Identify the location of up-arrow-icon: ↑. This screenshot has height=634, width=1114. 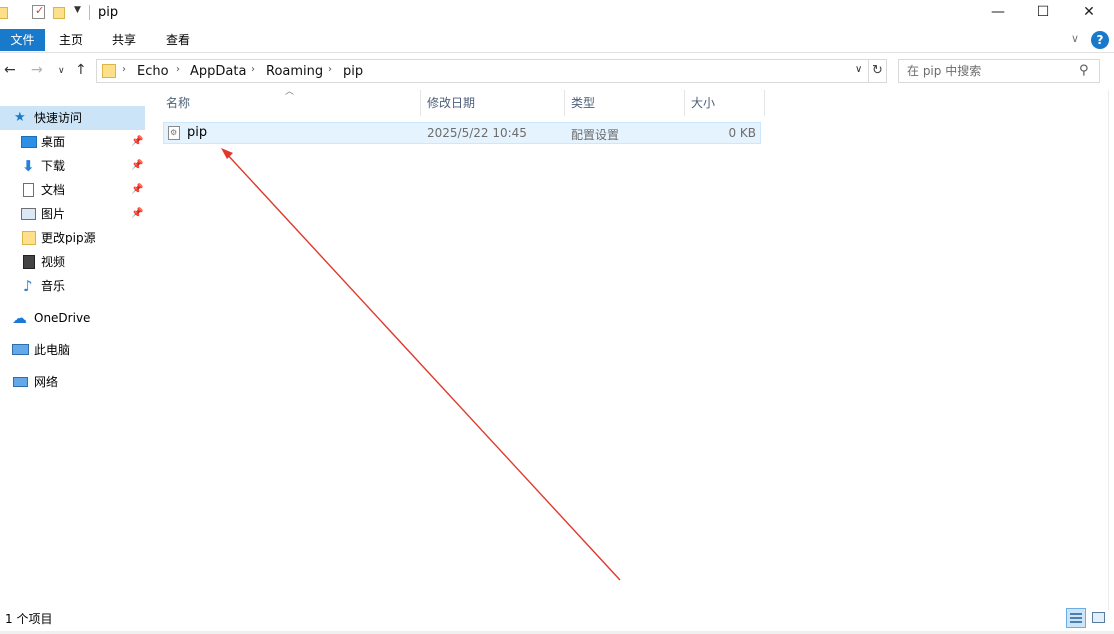
(81, 70).